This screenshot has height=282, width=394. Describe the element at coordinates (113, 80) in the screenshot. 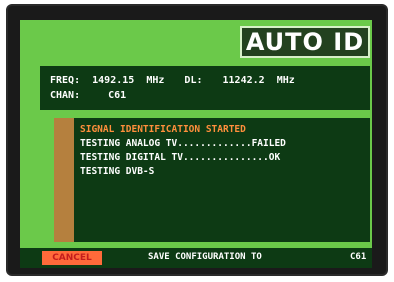

I see `freq-value: 1492.15` at that location.